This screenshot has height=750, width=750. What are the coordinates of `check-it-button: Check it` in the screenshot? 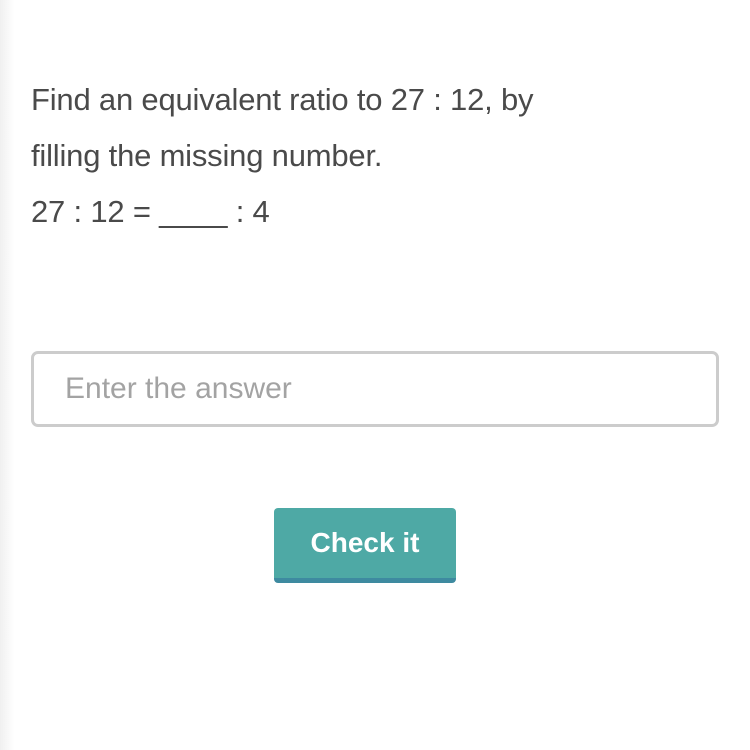 It's located at (365, 545).